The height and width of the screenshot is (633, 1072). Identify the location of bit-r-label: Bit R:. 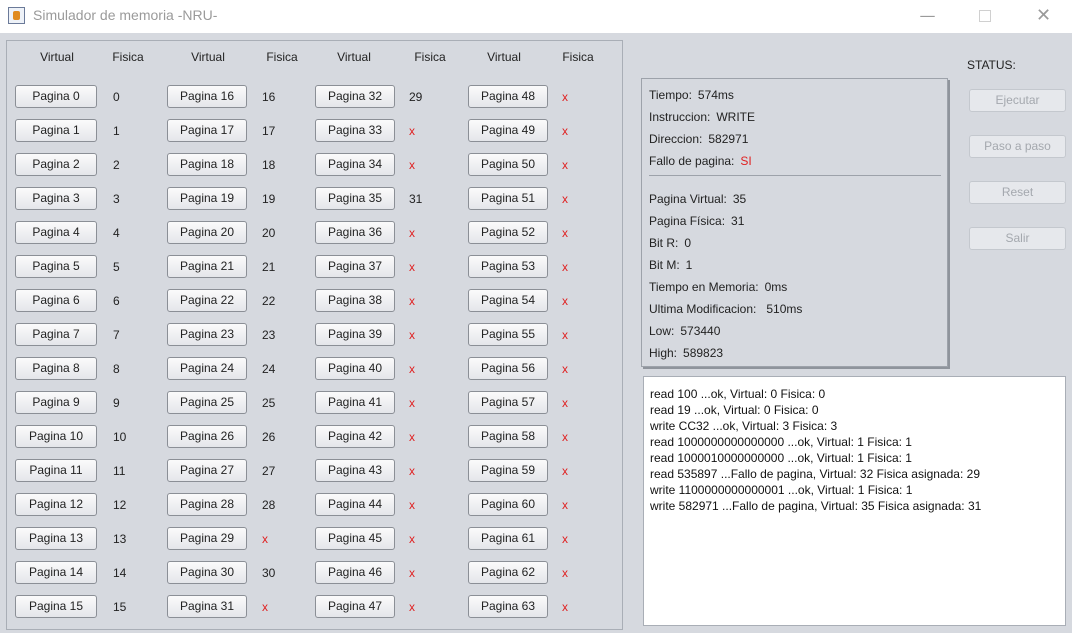
(664, 243).